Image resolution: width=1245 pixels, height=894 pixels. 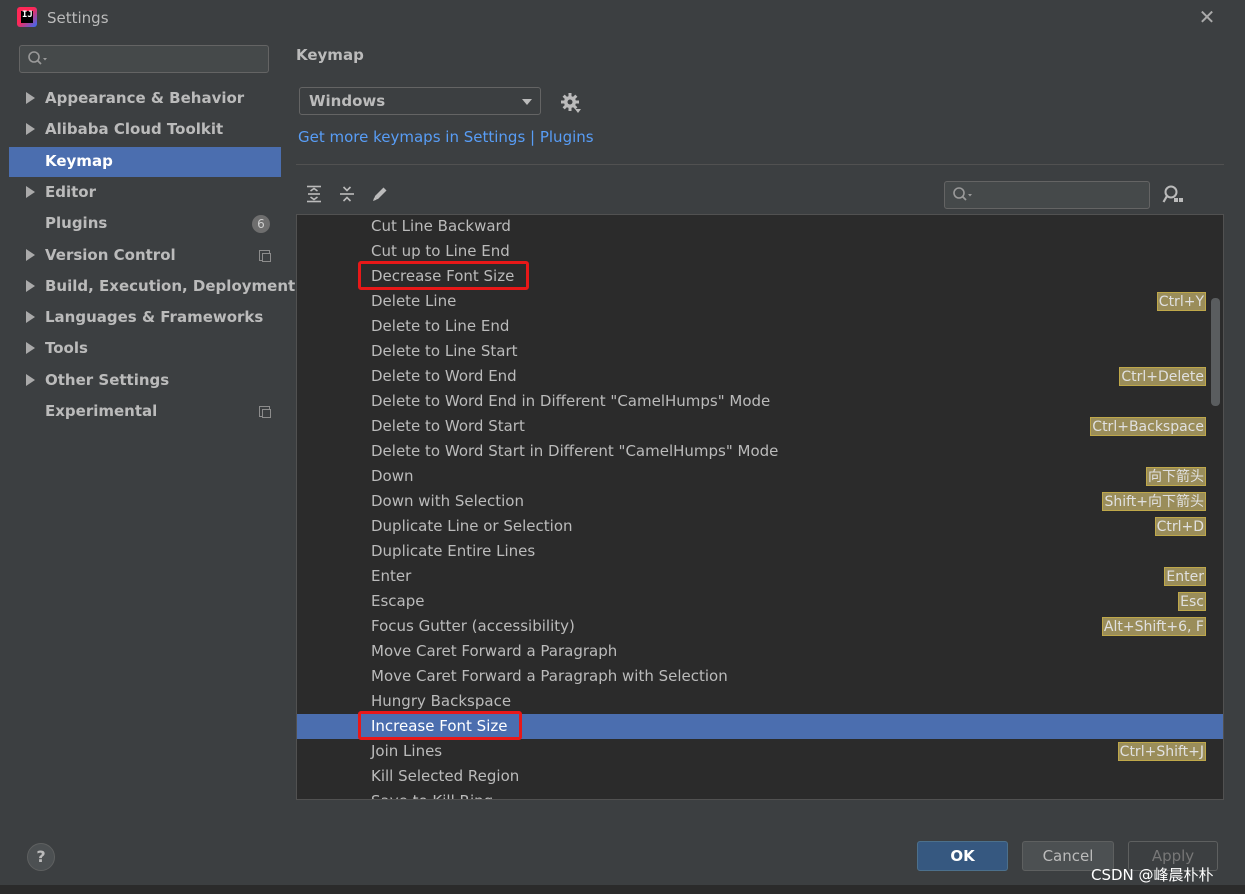 I want to click on search-icon, so click(x=962, y=194).